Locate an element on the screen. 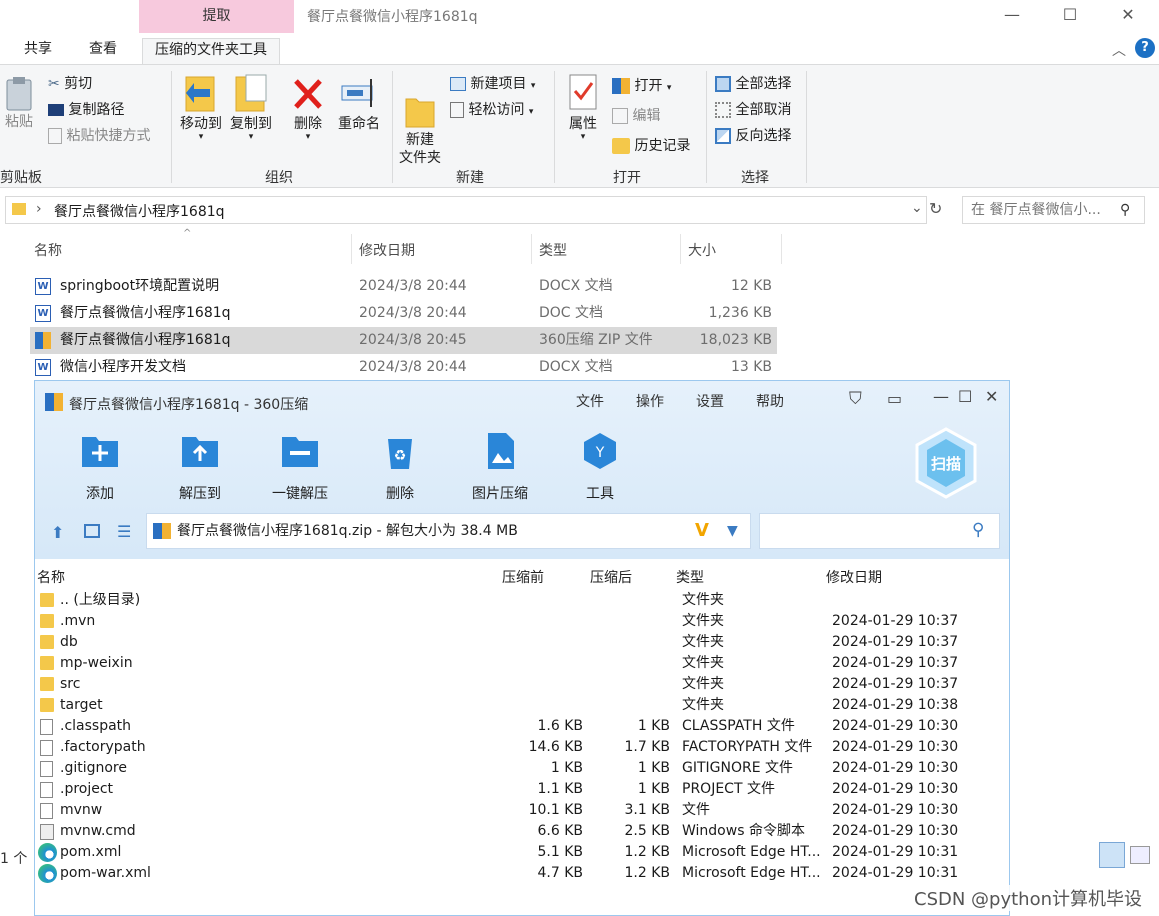 This screenshot has width=1159, height=916. group-label-new: 新建 is located at coordinates (470, 178).